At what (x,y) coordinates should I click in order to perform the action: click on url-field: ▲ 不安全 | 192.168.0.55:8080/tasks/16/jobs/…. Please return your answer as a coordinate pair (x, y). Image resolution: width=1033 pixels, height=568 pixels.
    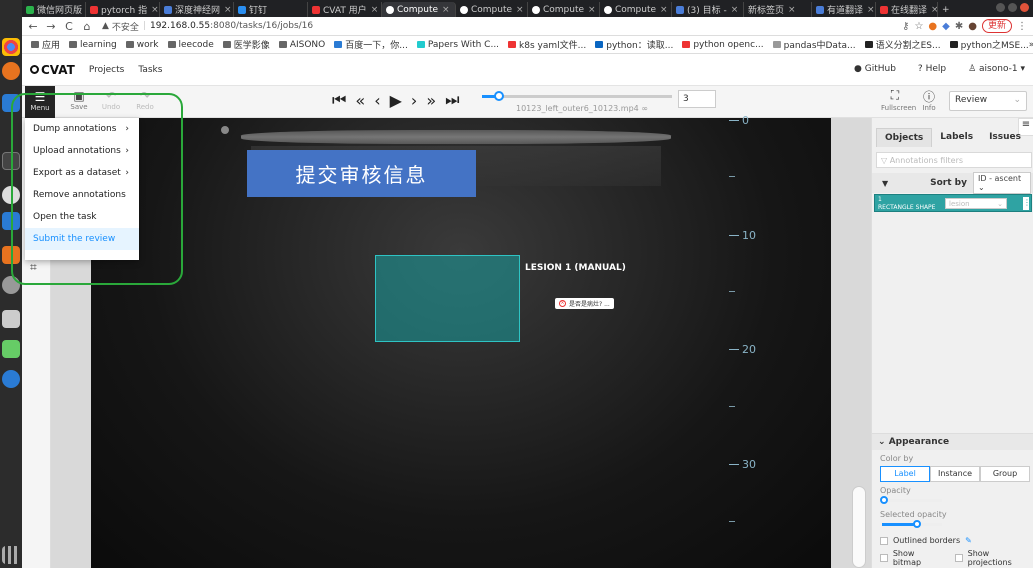
    Looking at the image, I should click on (207, 26).